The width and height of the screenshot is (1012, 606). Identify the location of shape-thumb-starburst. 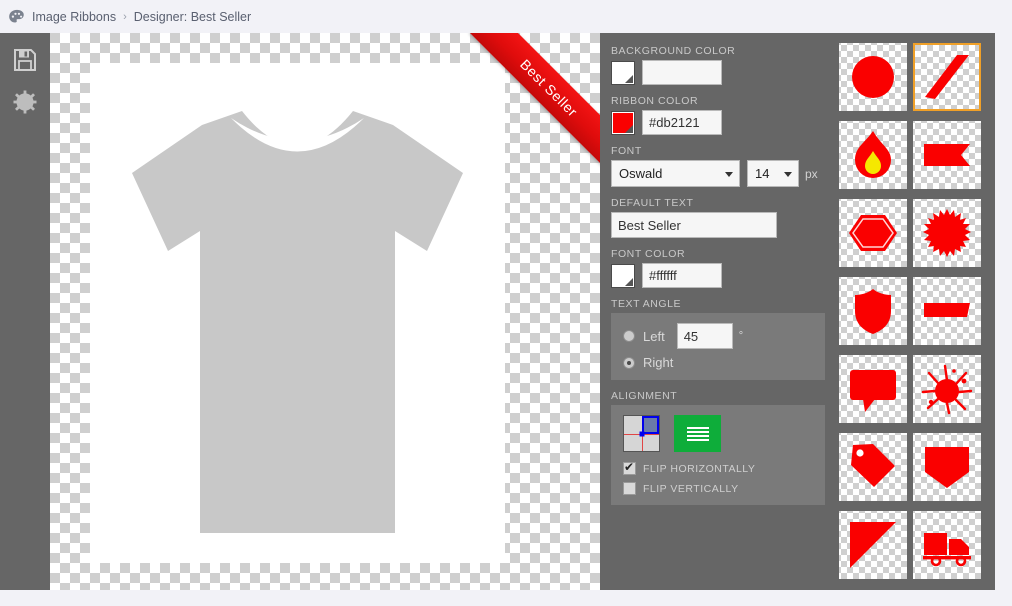
(947, 233).